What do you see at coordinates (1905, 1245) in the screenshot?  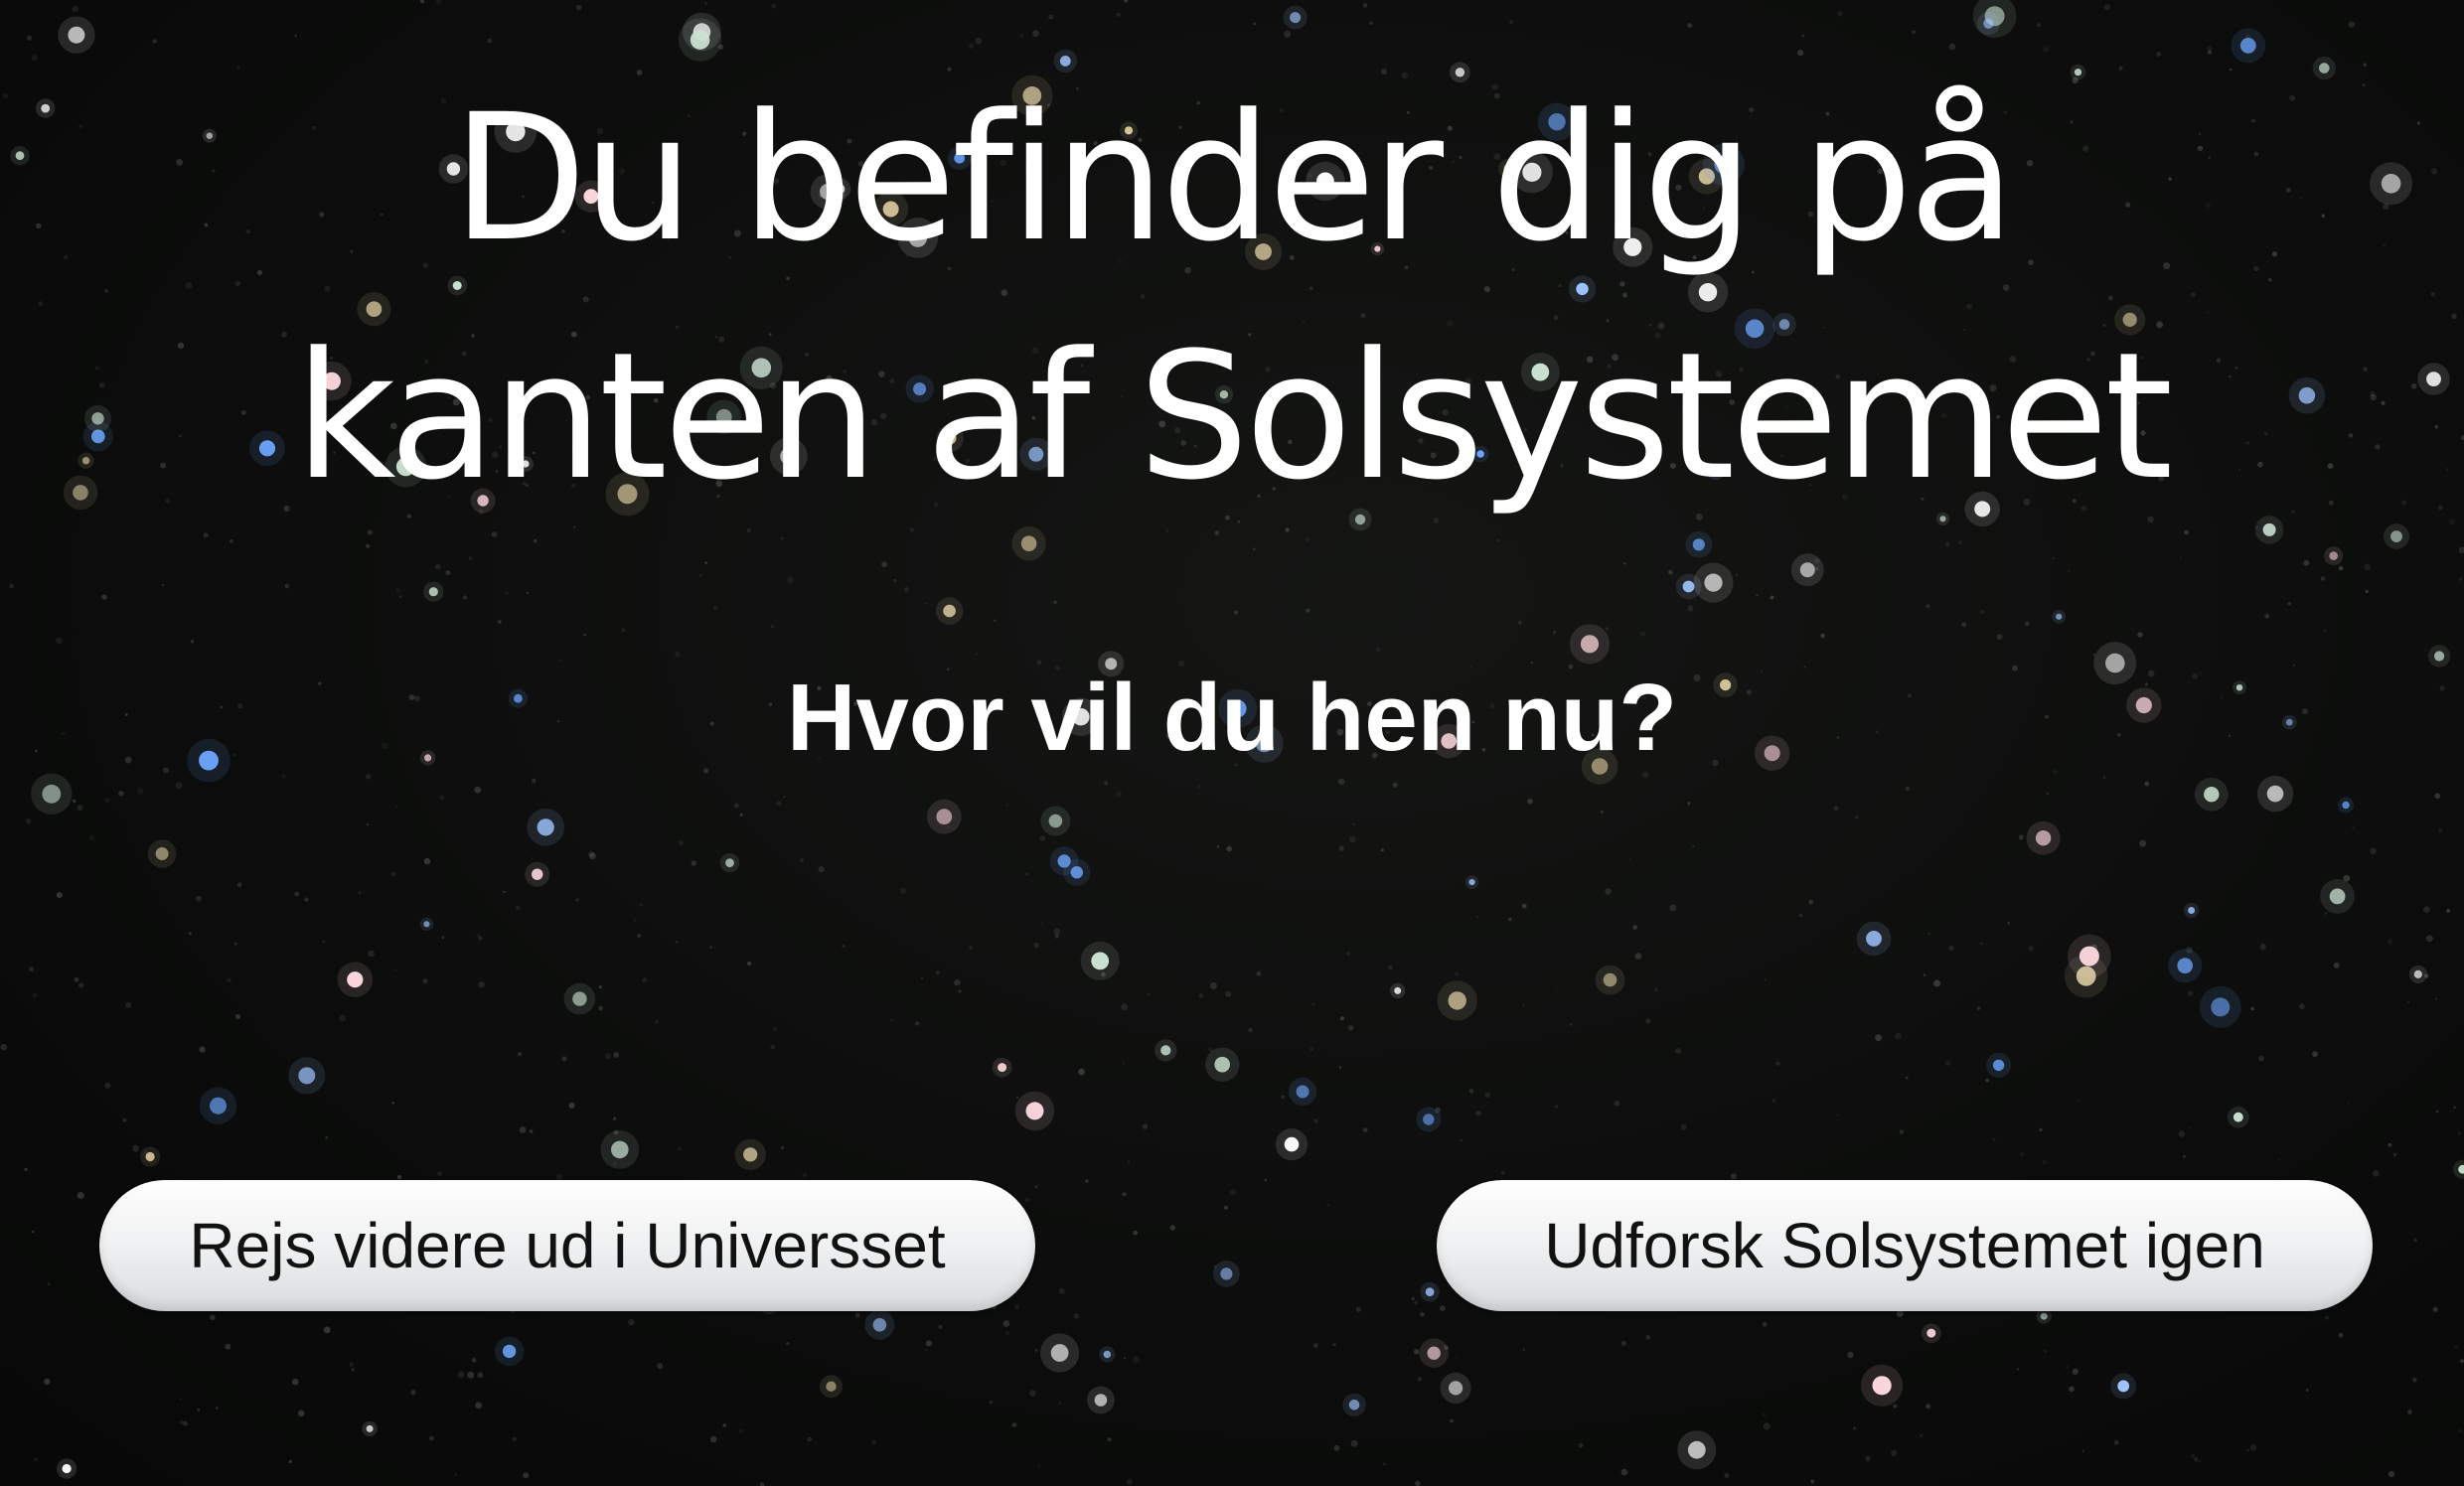 I see `explore-solar-system-button: Udforsk Solsystemet igen` at bounding box center [1905, 1245].